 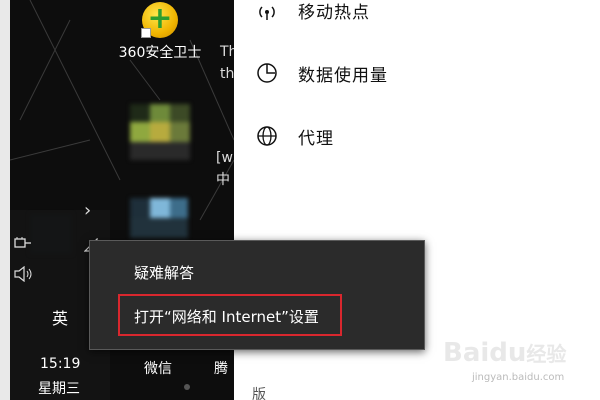 I want to click on taskbar-app-wechat: 微信, so click(x=158, y=368).